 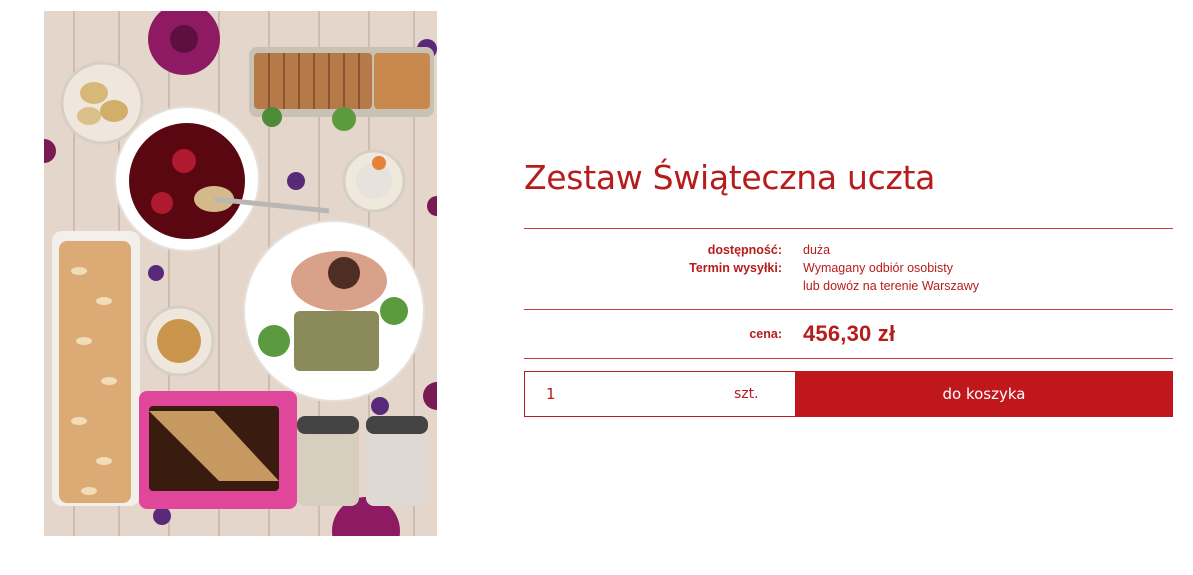 I want to click on price-value: 456,30 zł, so click(x=849, y=333).